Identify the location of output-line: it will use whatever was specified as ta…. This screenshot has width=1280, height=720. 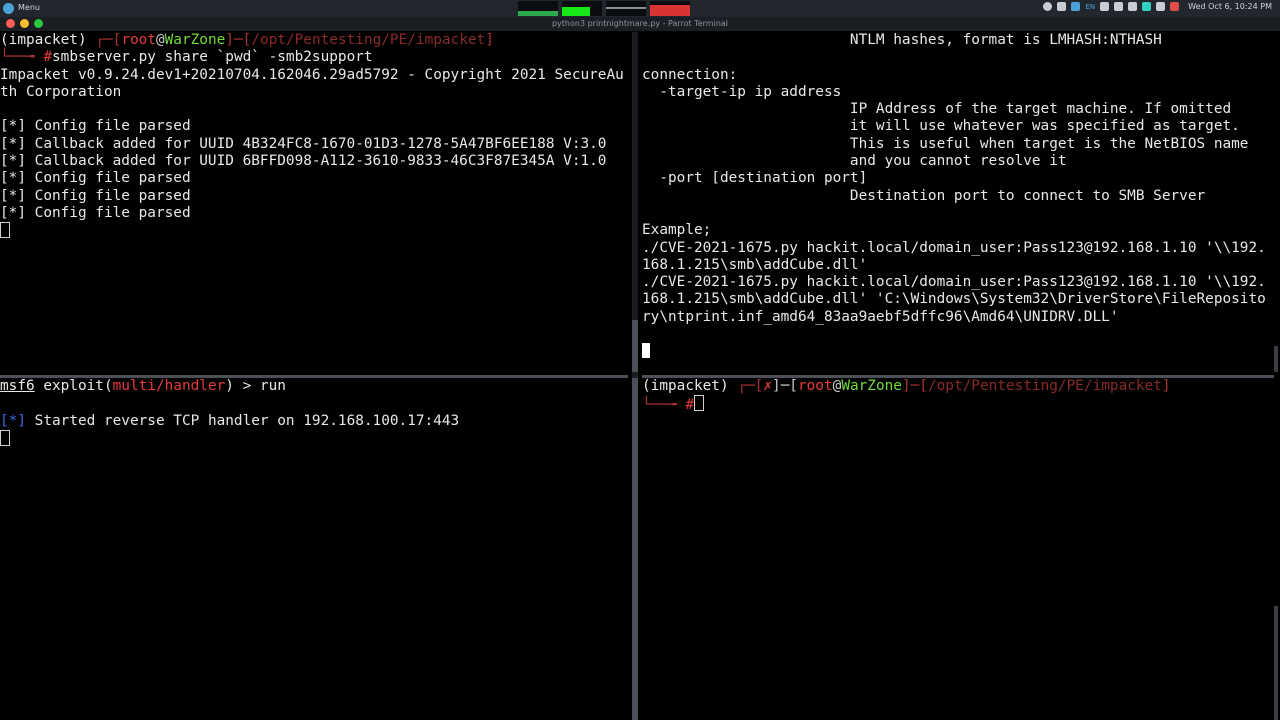
(941, 126).